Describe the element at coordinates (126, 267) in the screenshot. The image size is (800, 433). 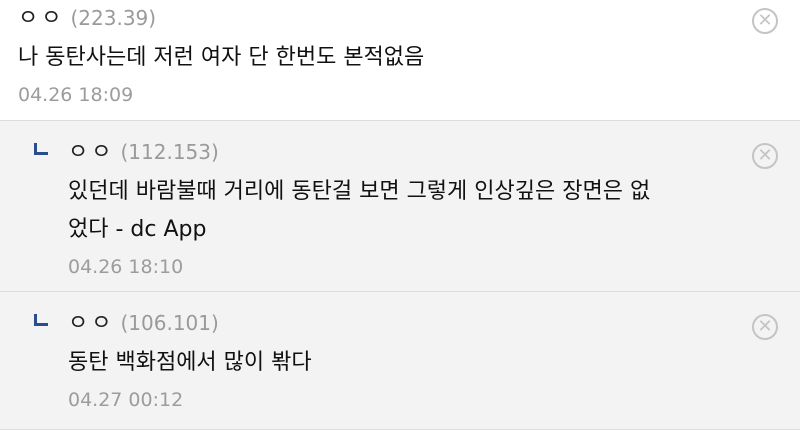
I see `reply-date: 04.26 18:10` at that location.